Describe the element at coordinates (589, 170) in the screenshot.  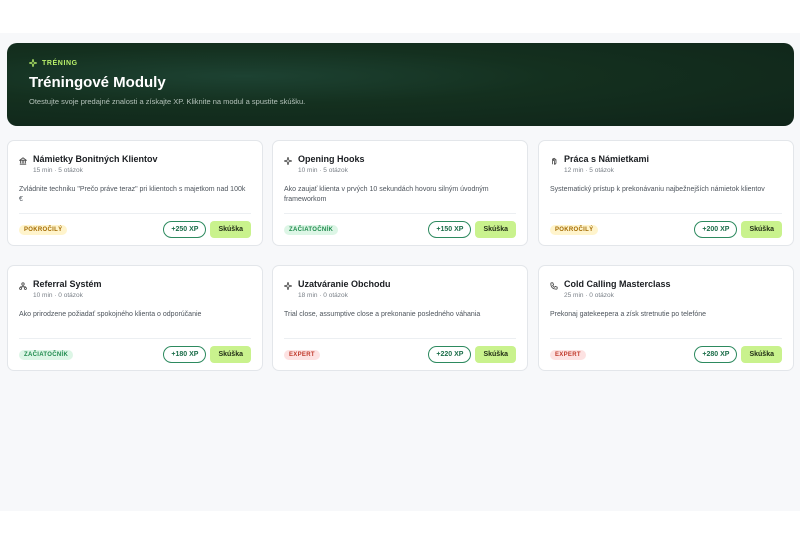
I see `module-meta: 12 min · 5 otázok` at that location.